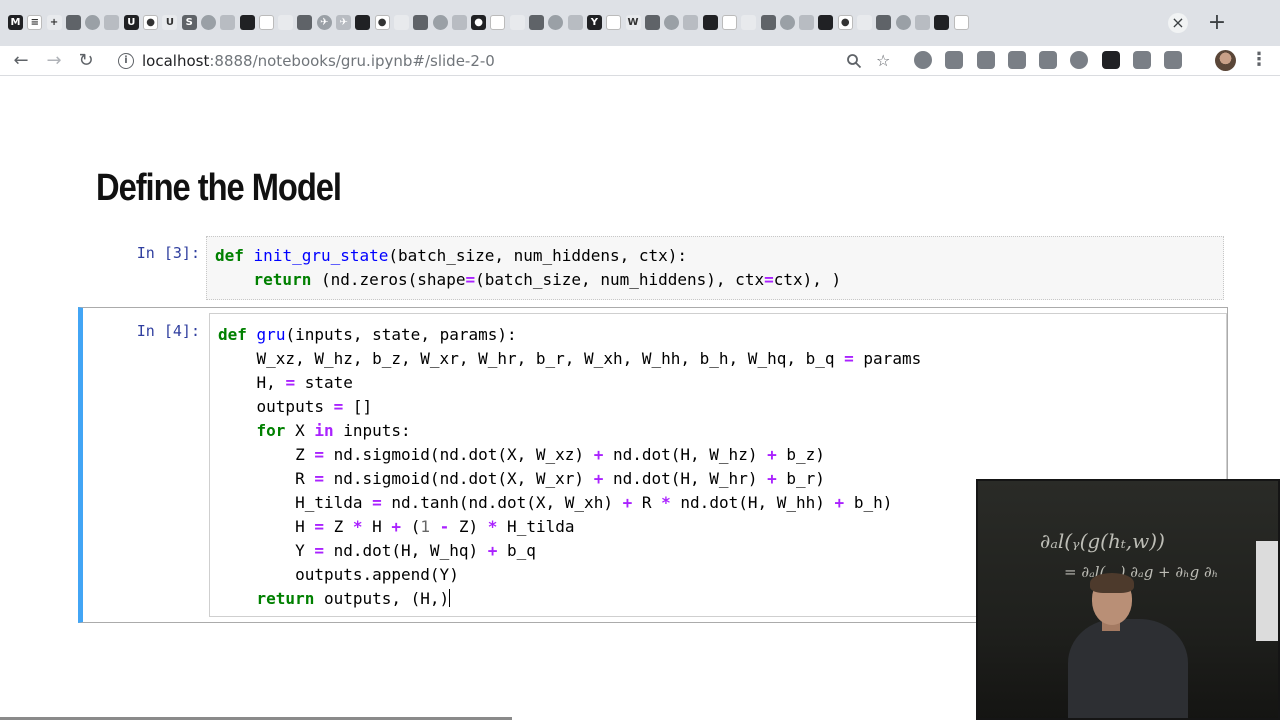  I want to click on camera-icon, so click(1079, 60).